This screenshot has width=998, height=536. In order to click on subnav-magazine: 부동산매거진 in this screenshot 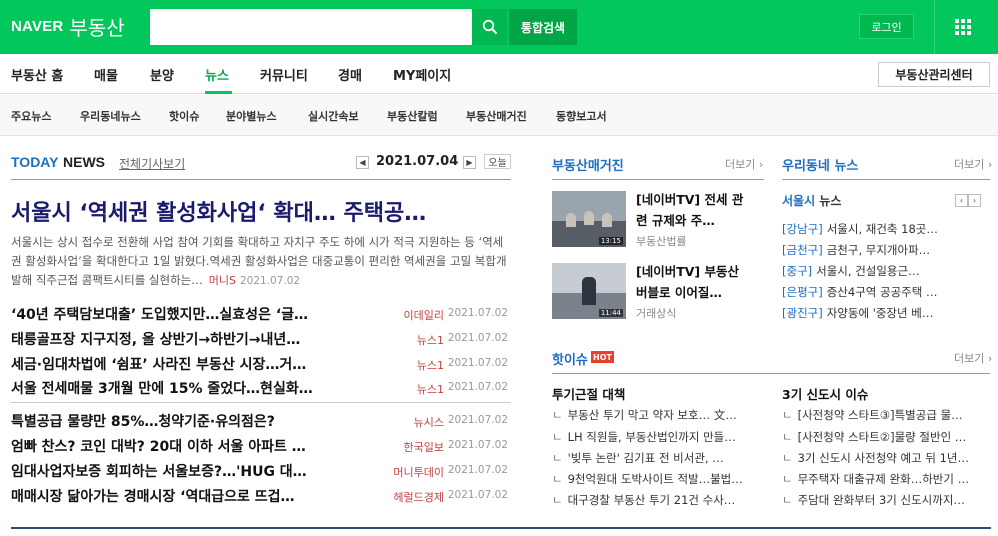, I will do `click(496, 116)`.